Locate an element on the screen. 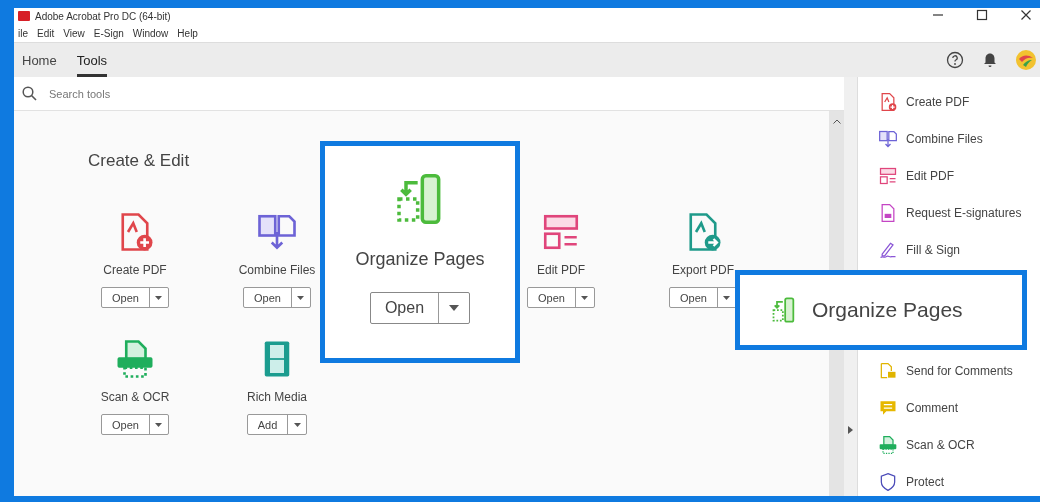  tool-label: Combine Files is located at coordinates (277, 270).